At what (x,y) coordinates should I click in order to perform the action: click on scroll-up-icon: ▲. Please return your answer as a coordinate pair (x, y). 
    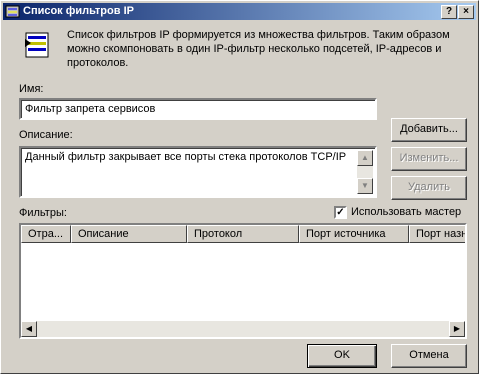
    Looking at the image, I should click on (365, 158).